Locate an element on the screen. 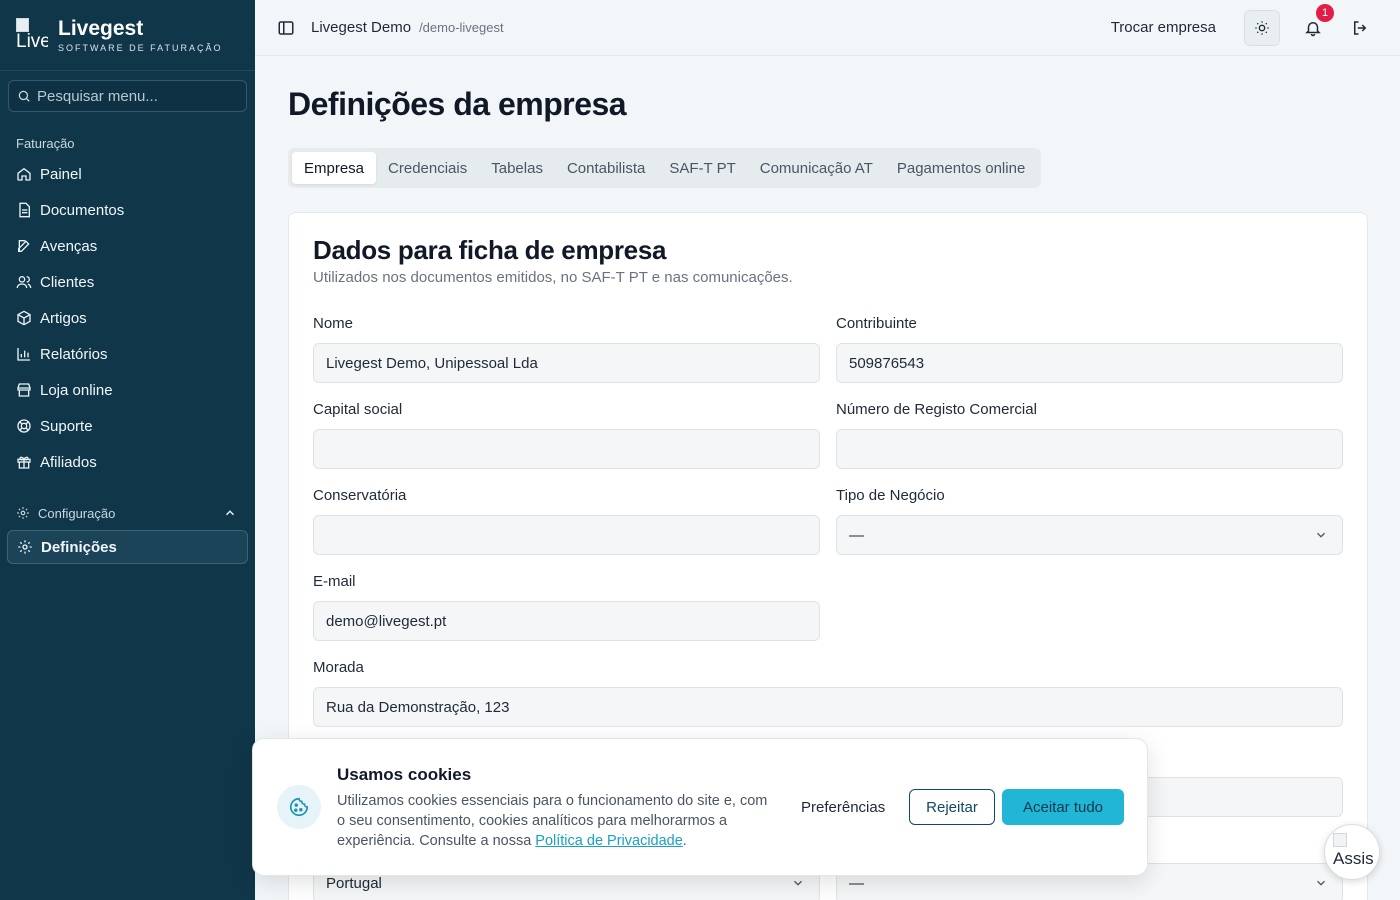 This screenshot has height=900, width=1400. menu-search is located at coordinates (127, 96).